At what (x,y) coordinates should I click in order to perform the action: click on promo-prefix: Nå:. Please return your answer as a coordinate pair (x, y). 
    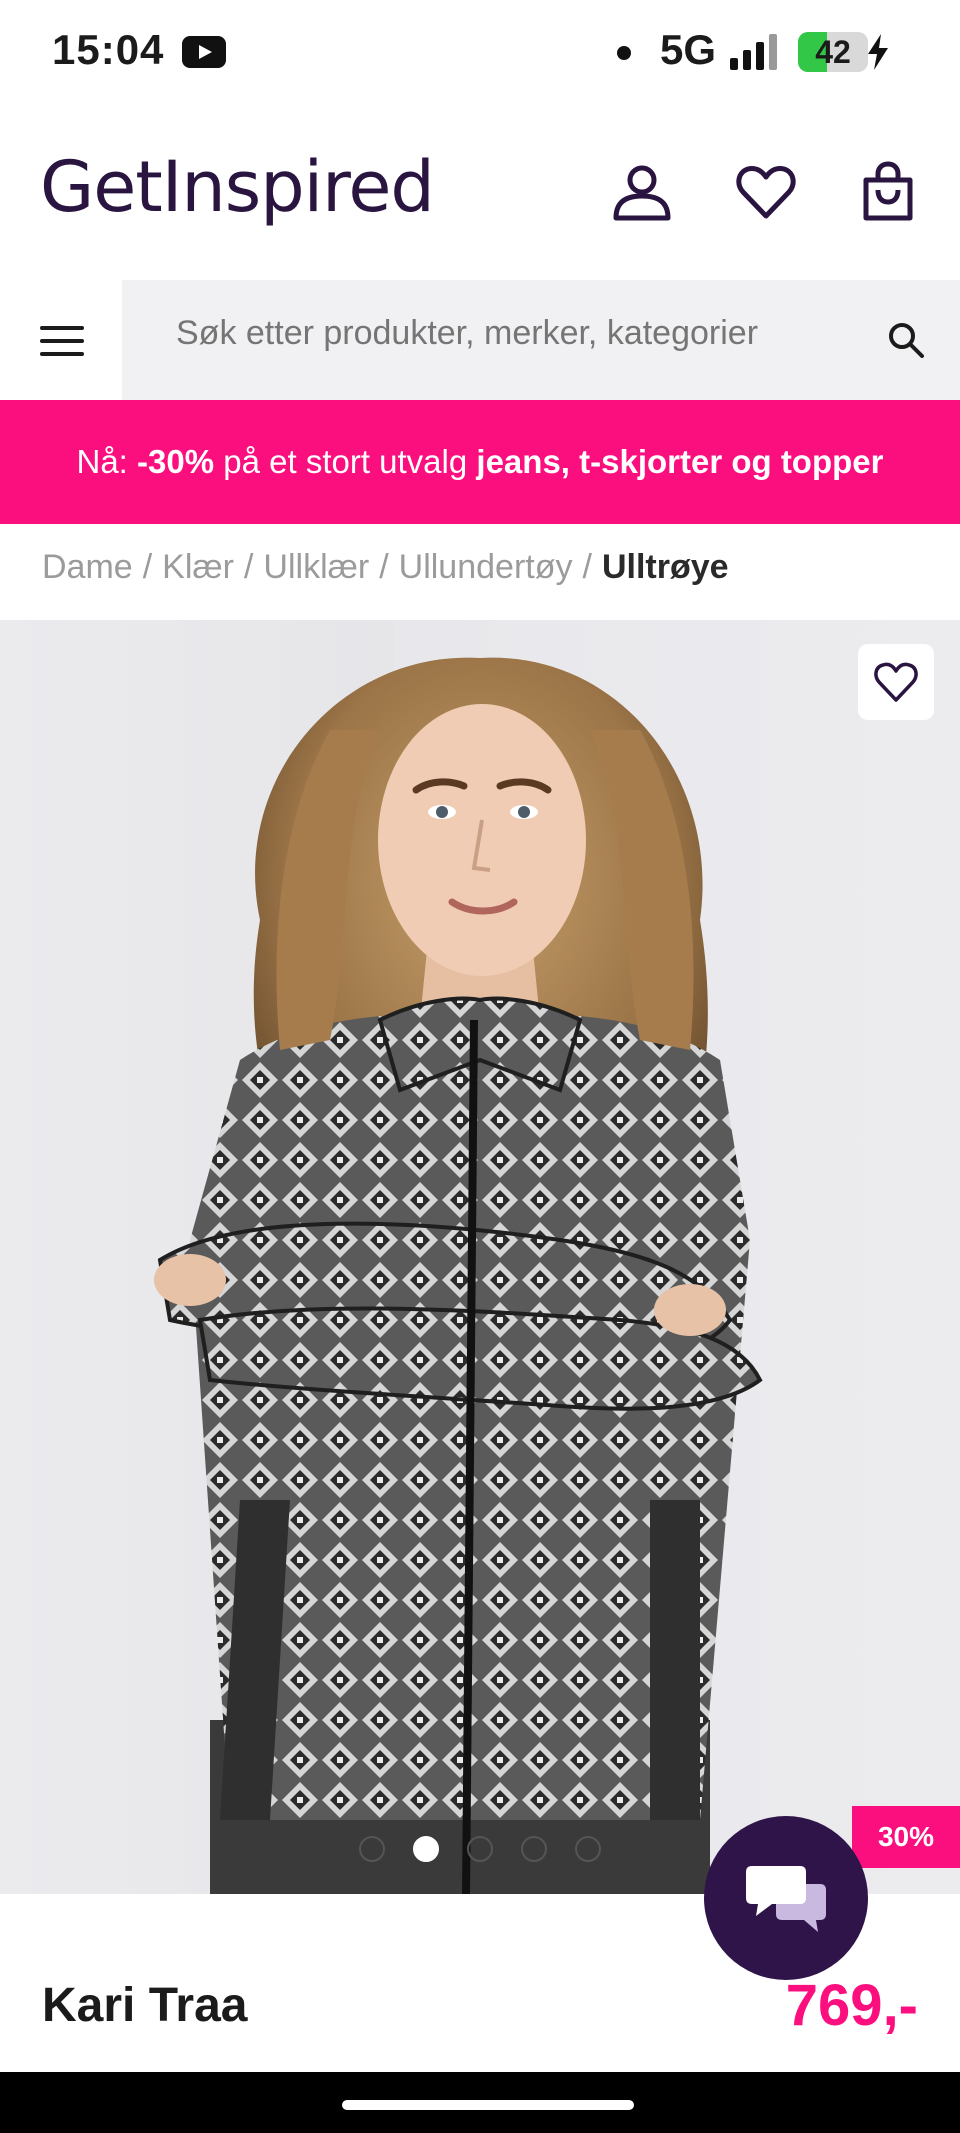
    Looking at the image, I should click on (102, 461).